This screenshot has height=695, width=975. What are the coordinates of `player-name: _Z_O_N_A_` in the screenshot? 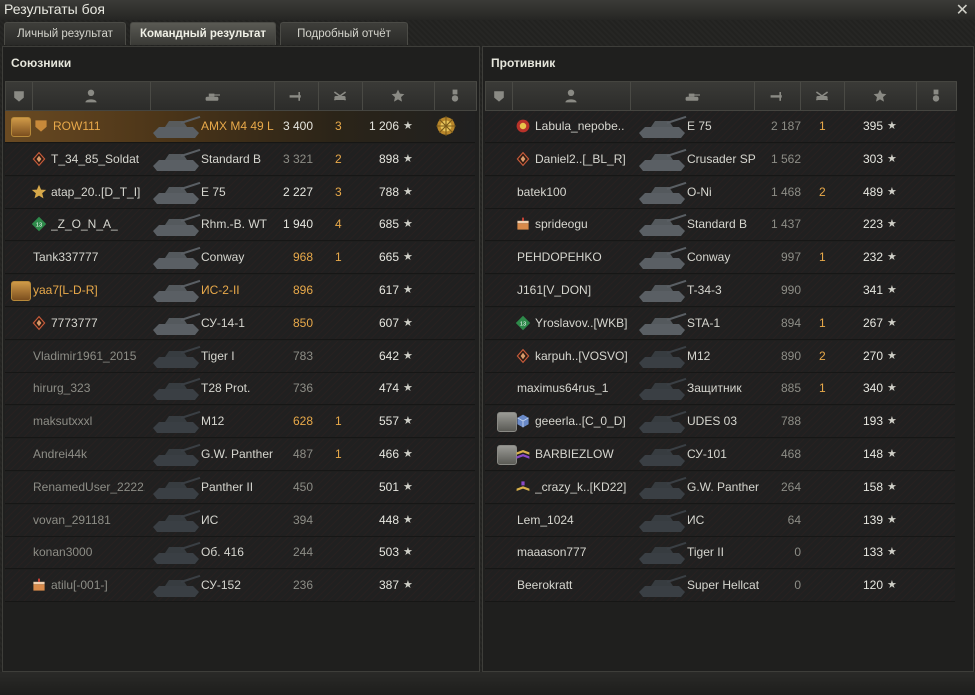 It's located at (98, 224).